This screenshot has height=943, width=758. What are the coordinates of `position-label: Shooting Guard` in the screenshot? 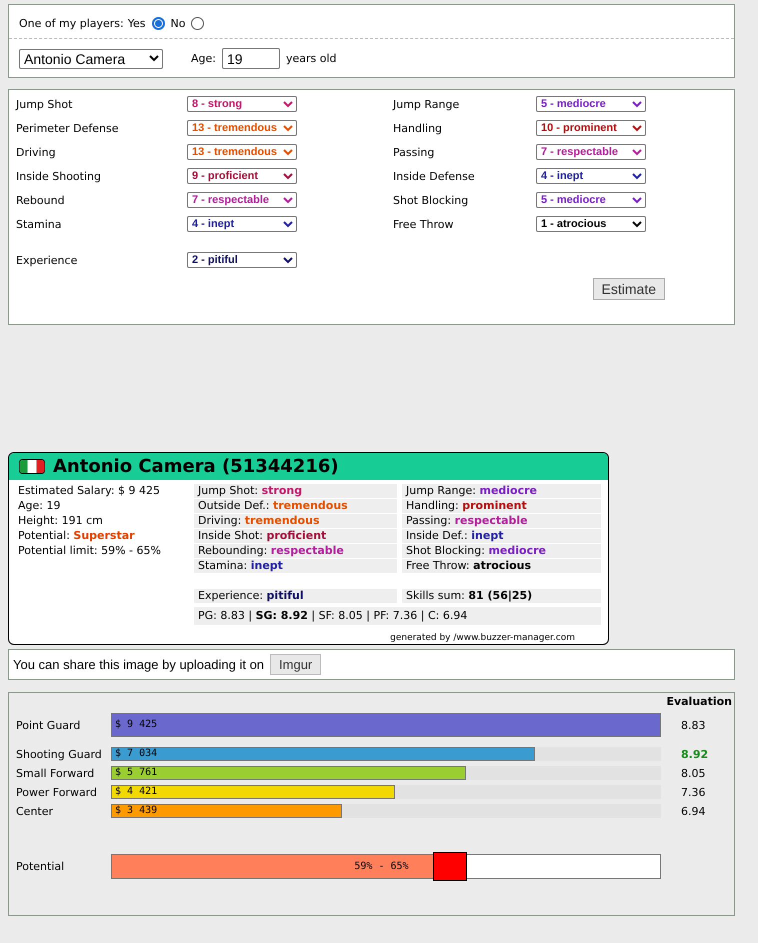 It's located at (59, 754).